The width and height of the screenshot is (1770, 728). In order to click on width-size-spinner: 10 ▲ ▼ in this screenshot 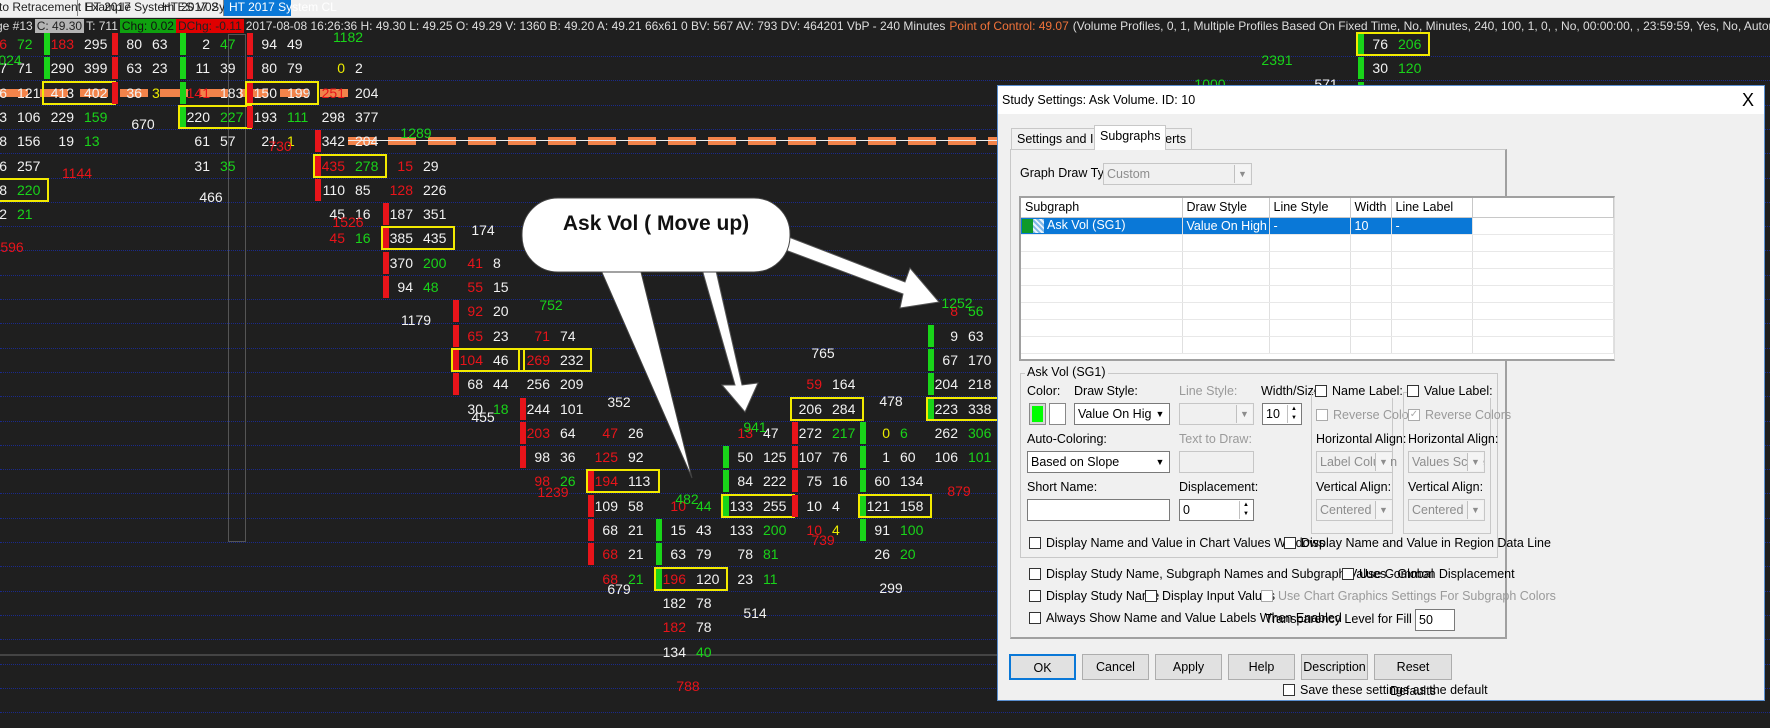, I will do `click(1282, 414)`.